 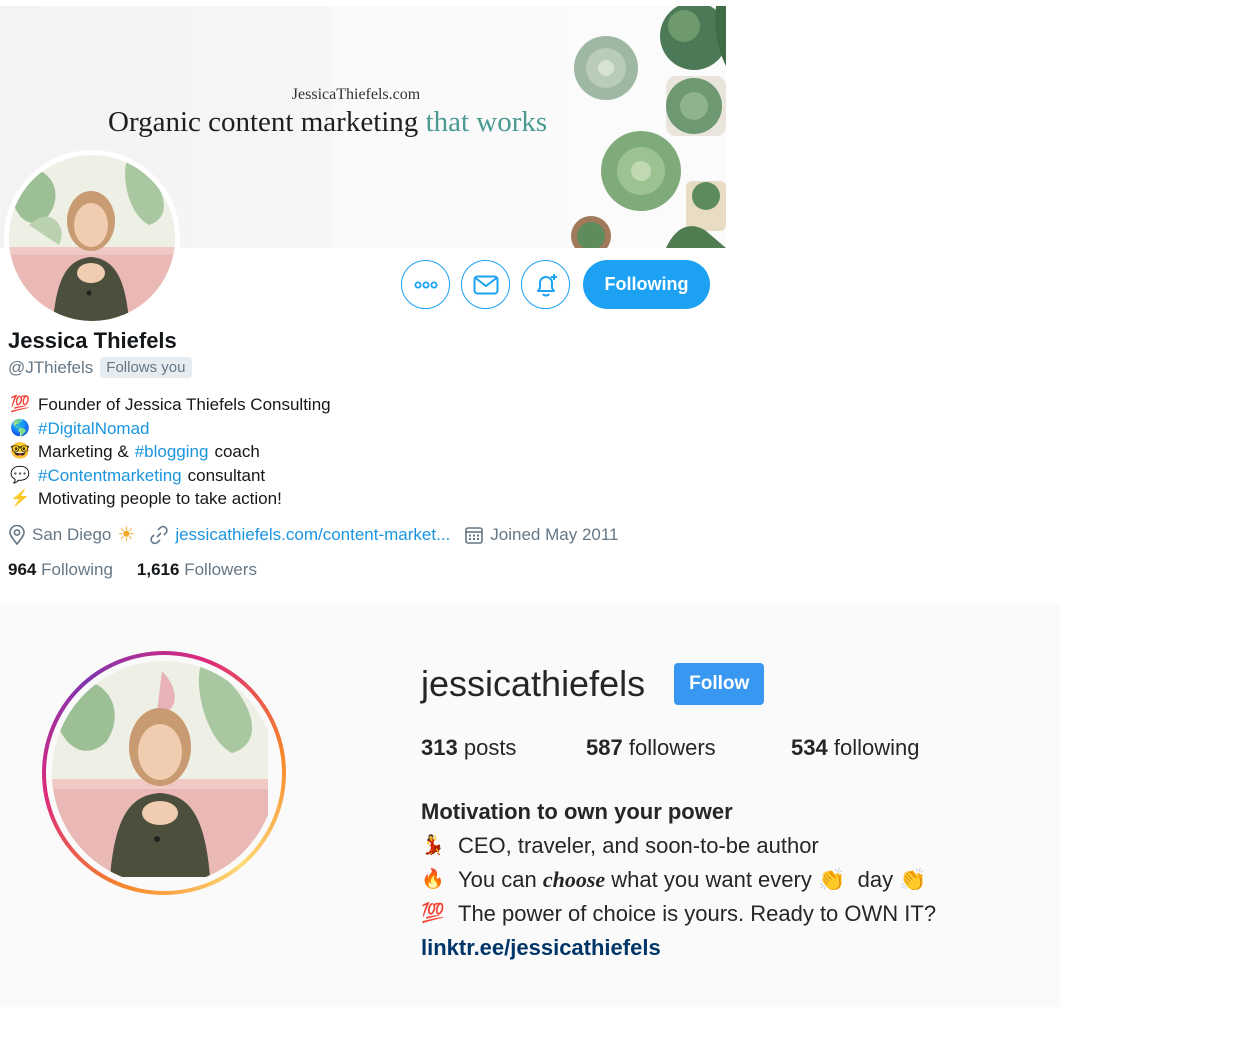 I want to click on banner-tagline-main: Organic content marketing, so click(x=263, y=122).